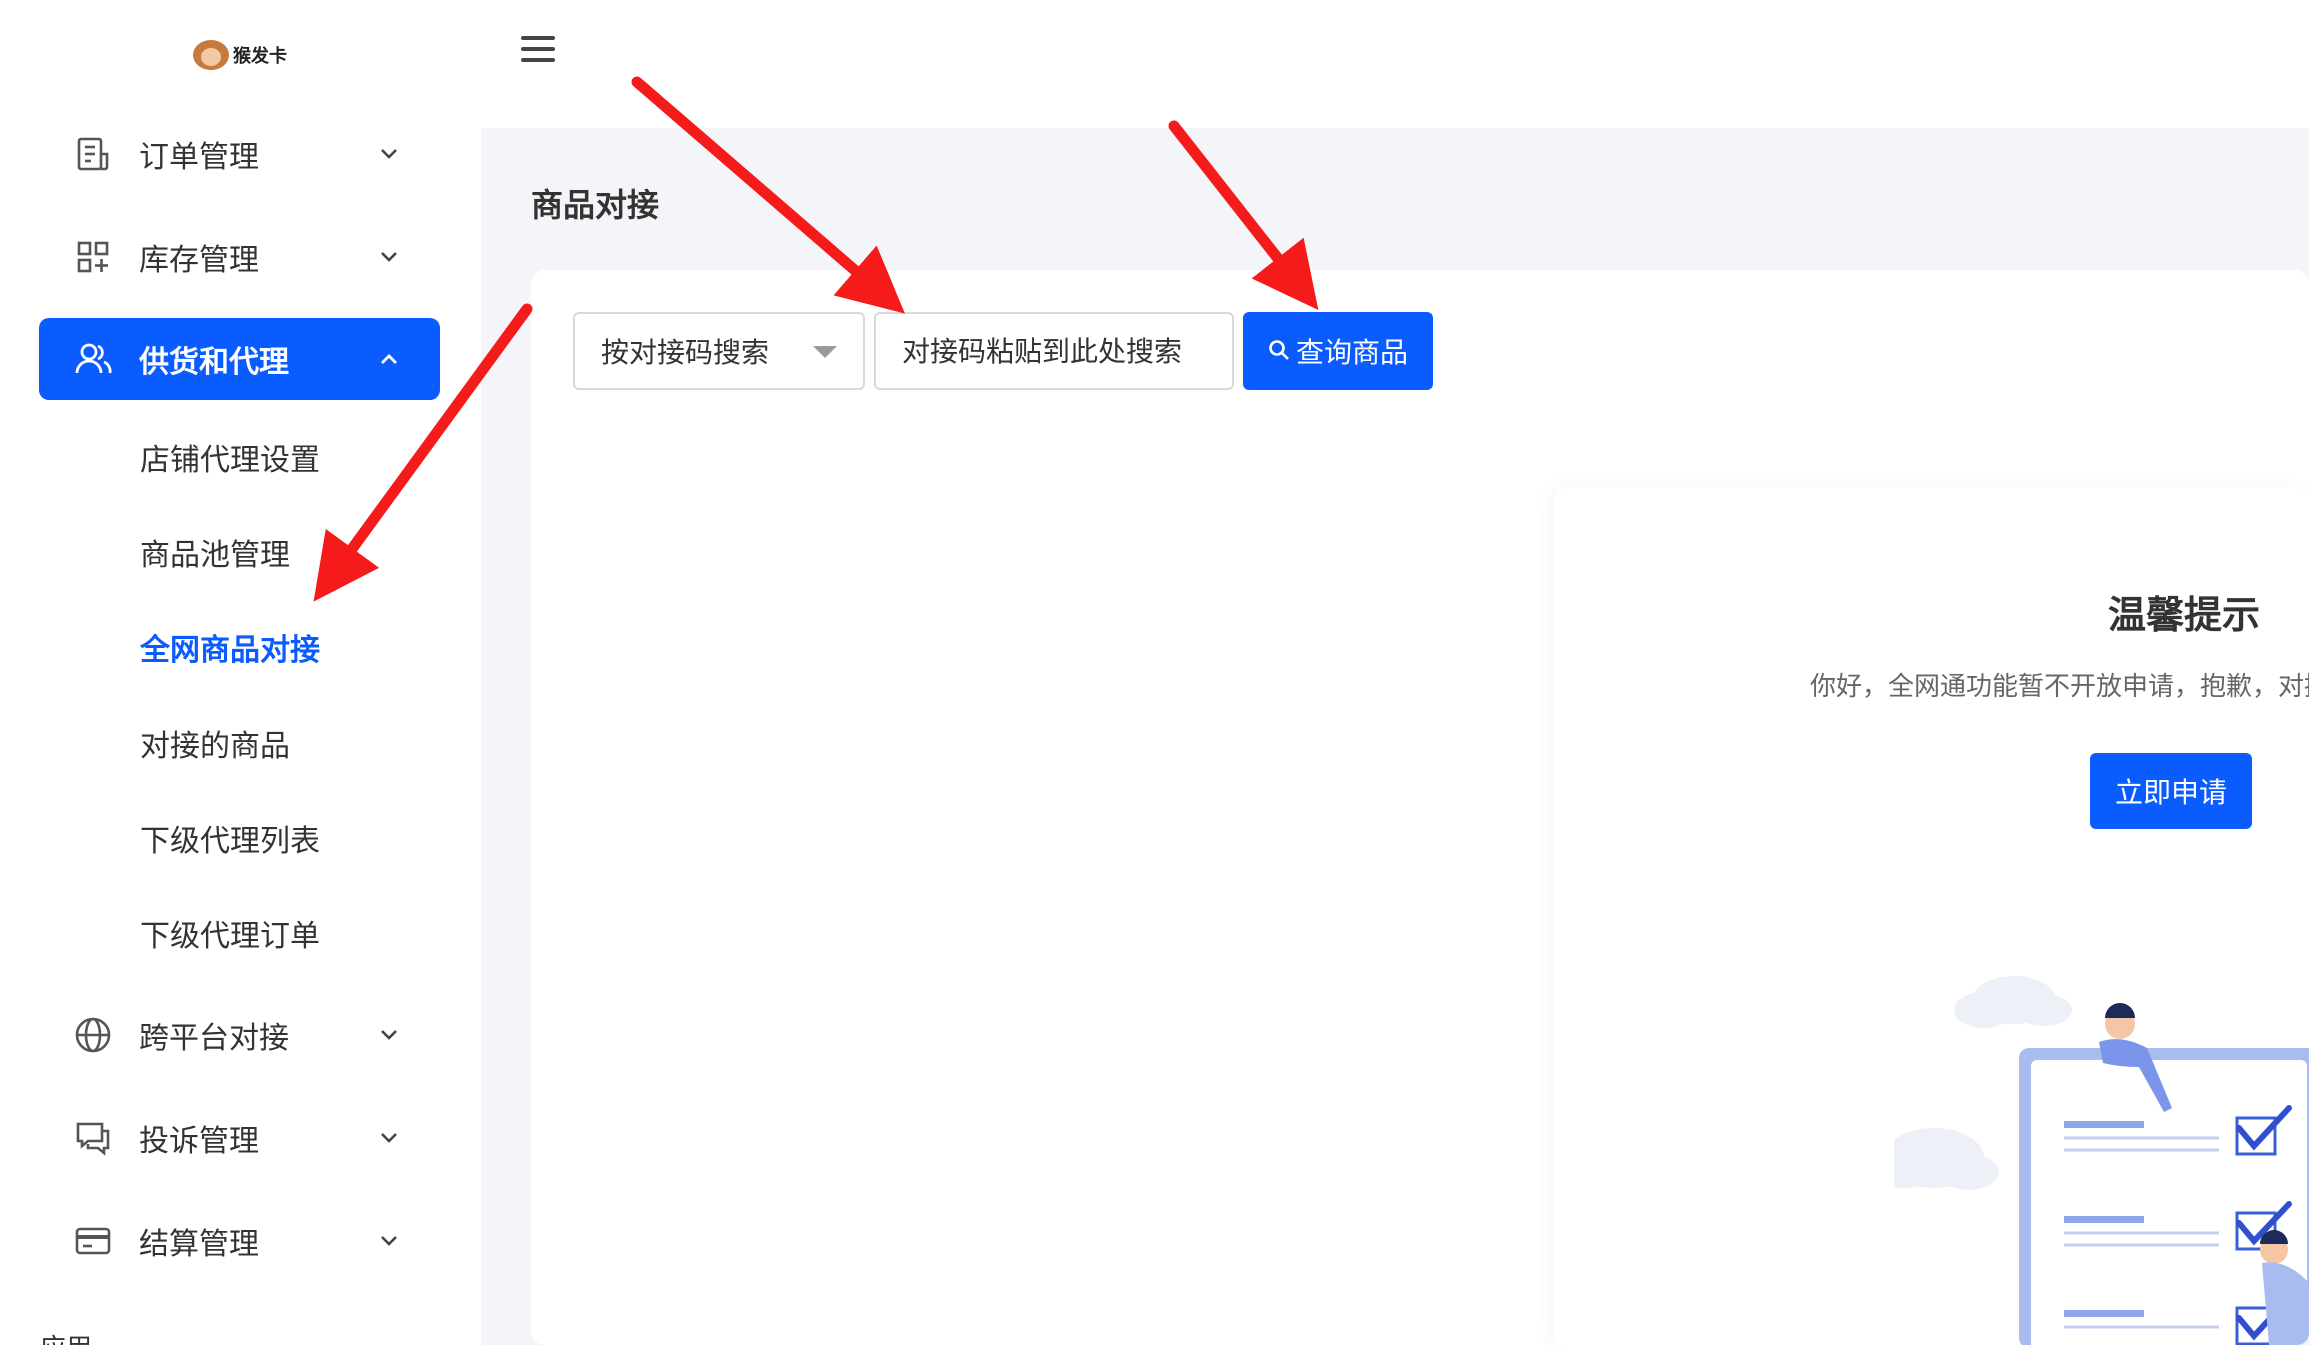 The height and width of the screenshot is (1345, 2309). What do you see at coordinates (199, 1141) in the screenshot?
I see `sidebar-item-label: 投诉管理` at bounding box center [199, 1141].